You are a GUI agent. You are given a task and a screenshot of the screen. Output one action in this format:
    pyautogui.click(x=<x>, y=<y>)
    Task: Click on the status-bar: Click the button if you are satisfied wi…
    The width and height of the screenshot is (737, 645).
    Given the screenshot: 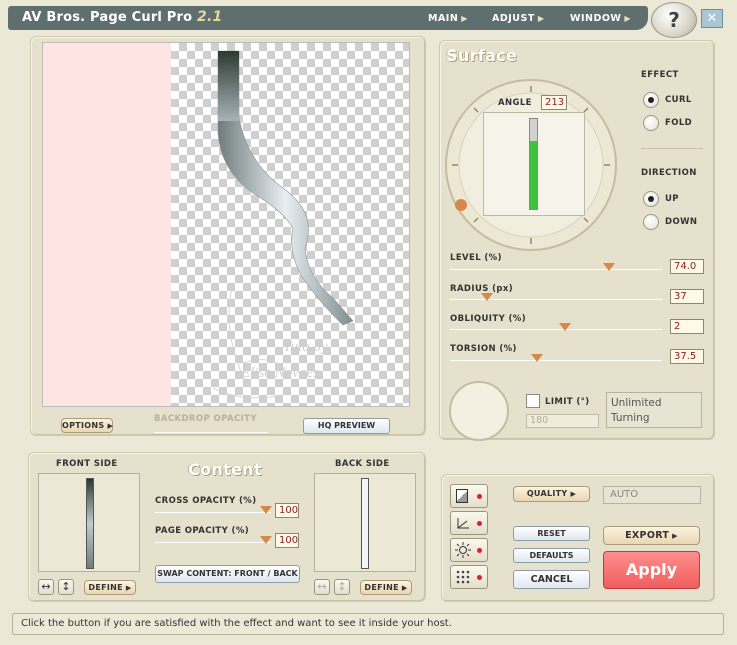 What is the action you would take?
    pyautogui.click(x=368, y=624)
    